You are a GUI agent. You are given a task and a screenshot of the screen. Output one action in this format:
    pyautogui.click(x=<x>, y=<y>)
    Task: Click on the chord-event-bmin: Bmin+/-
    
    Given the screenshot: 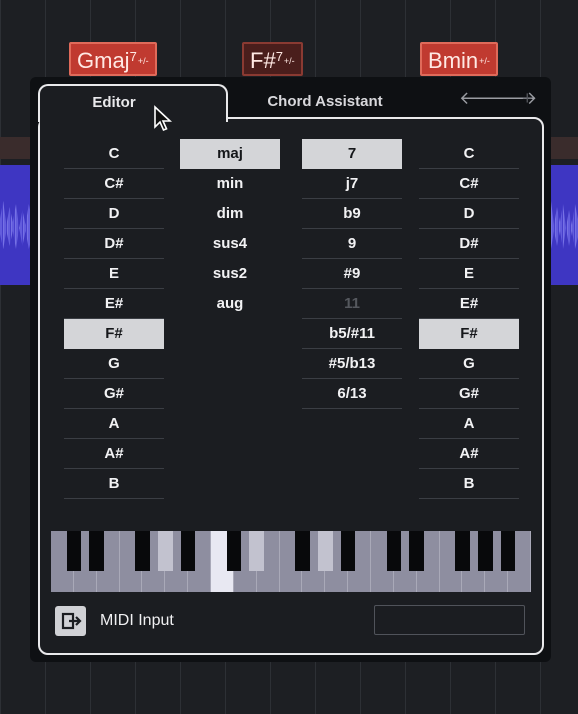 What is the action you would take?
    pyautogui.click(x=459, y=59)
    